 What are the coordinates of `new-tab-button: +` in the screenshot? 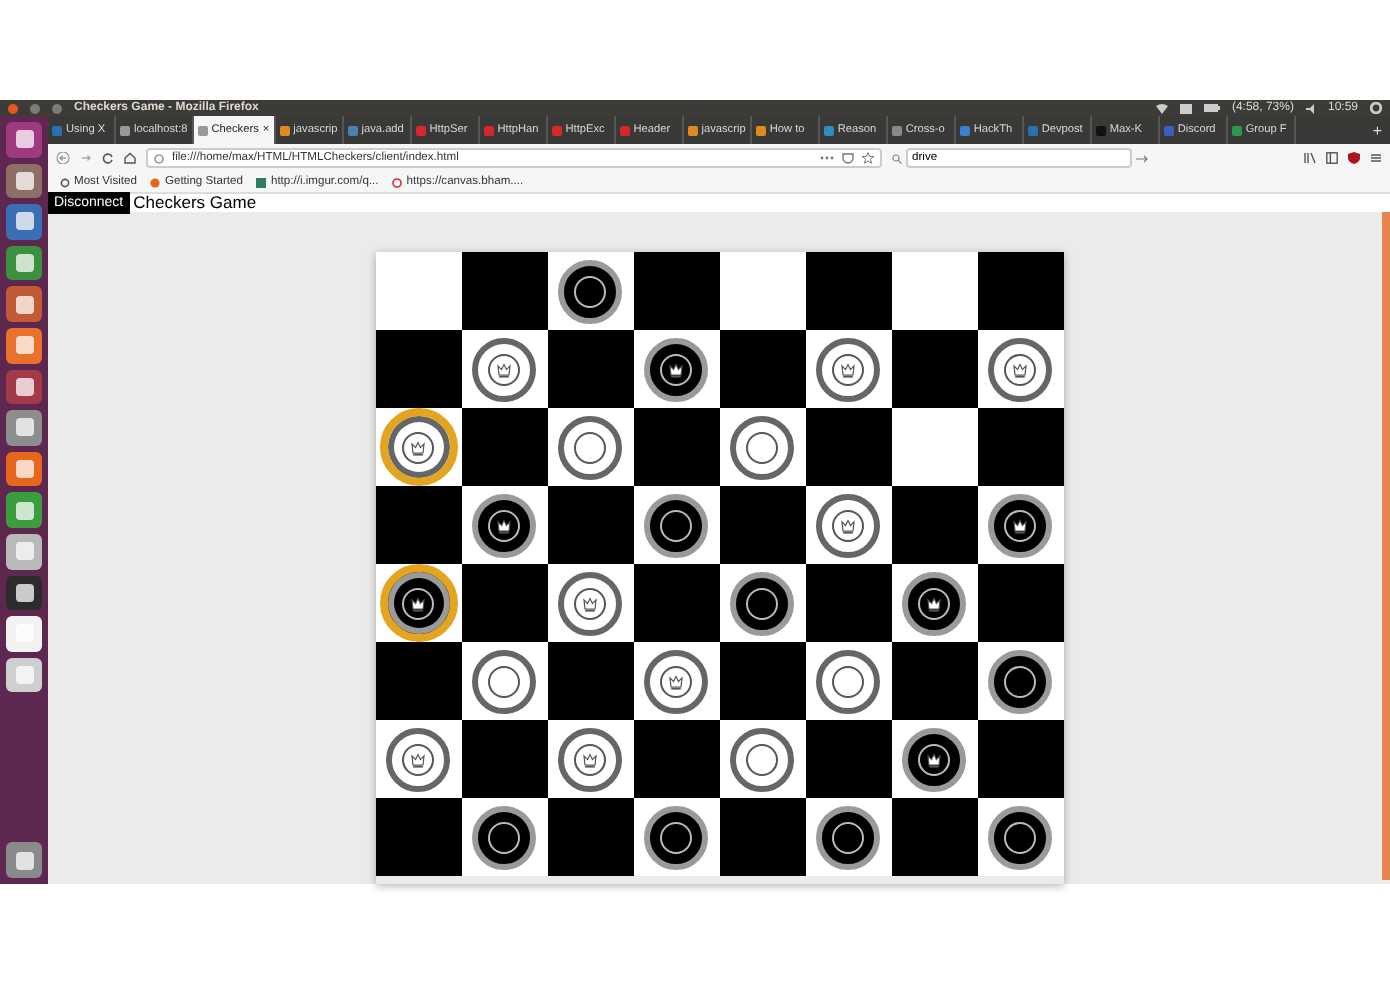 It's located at (1377, 130).